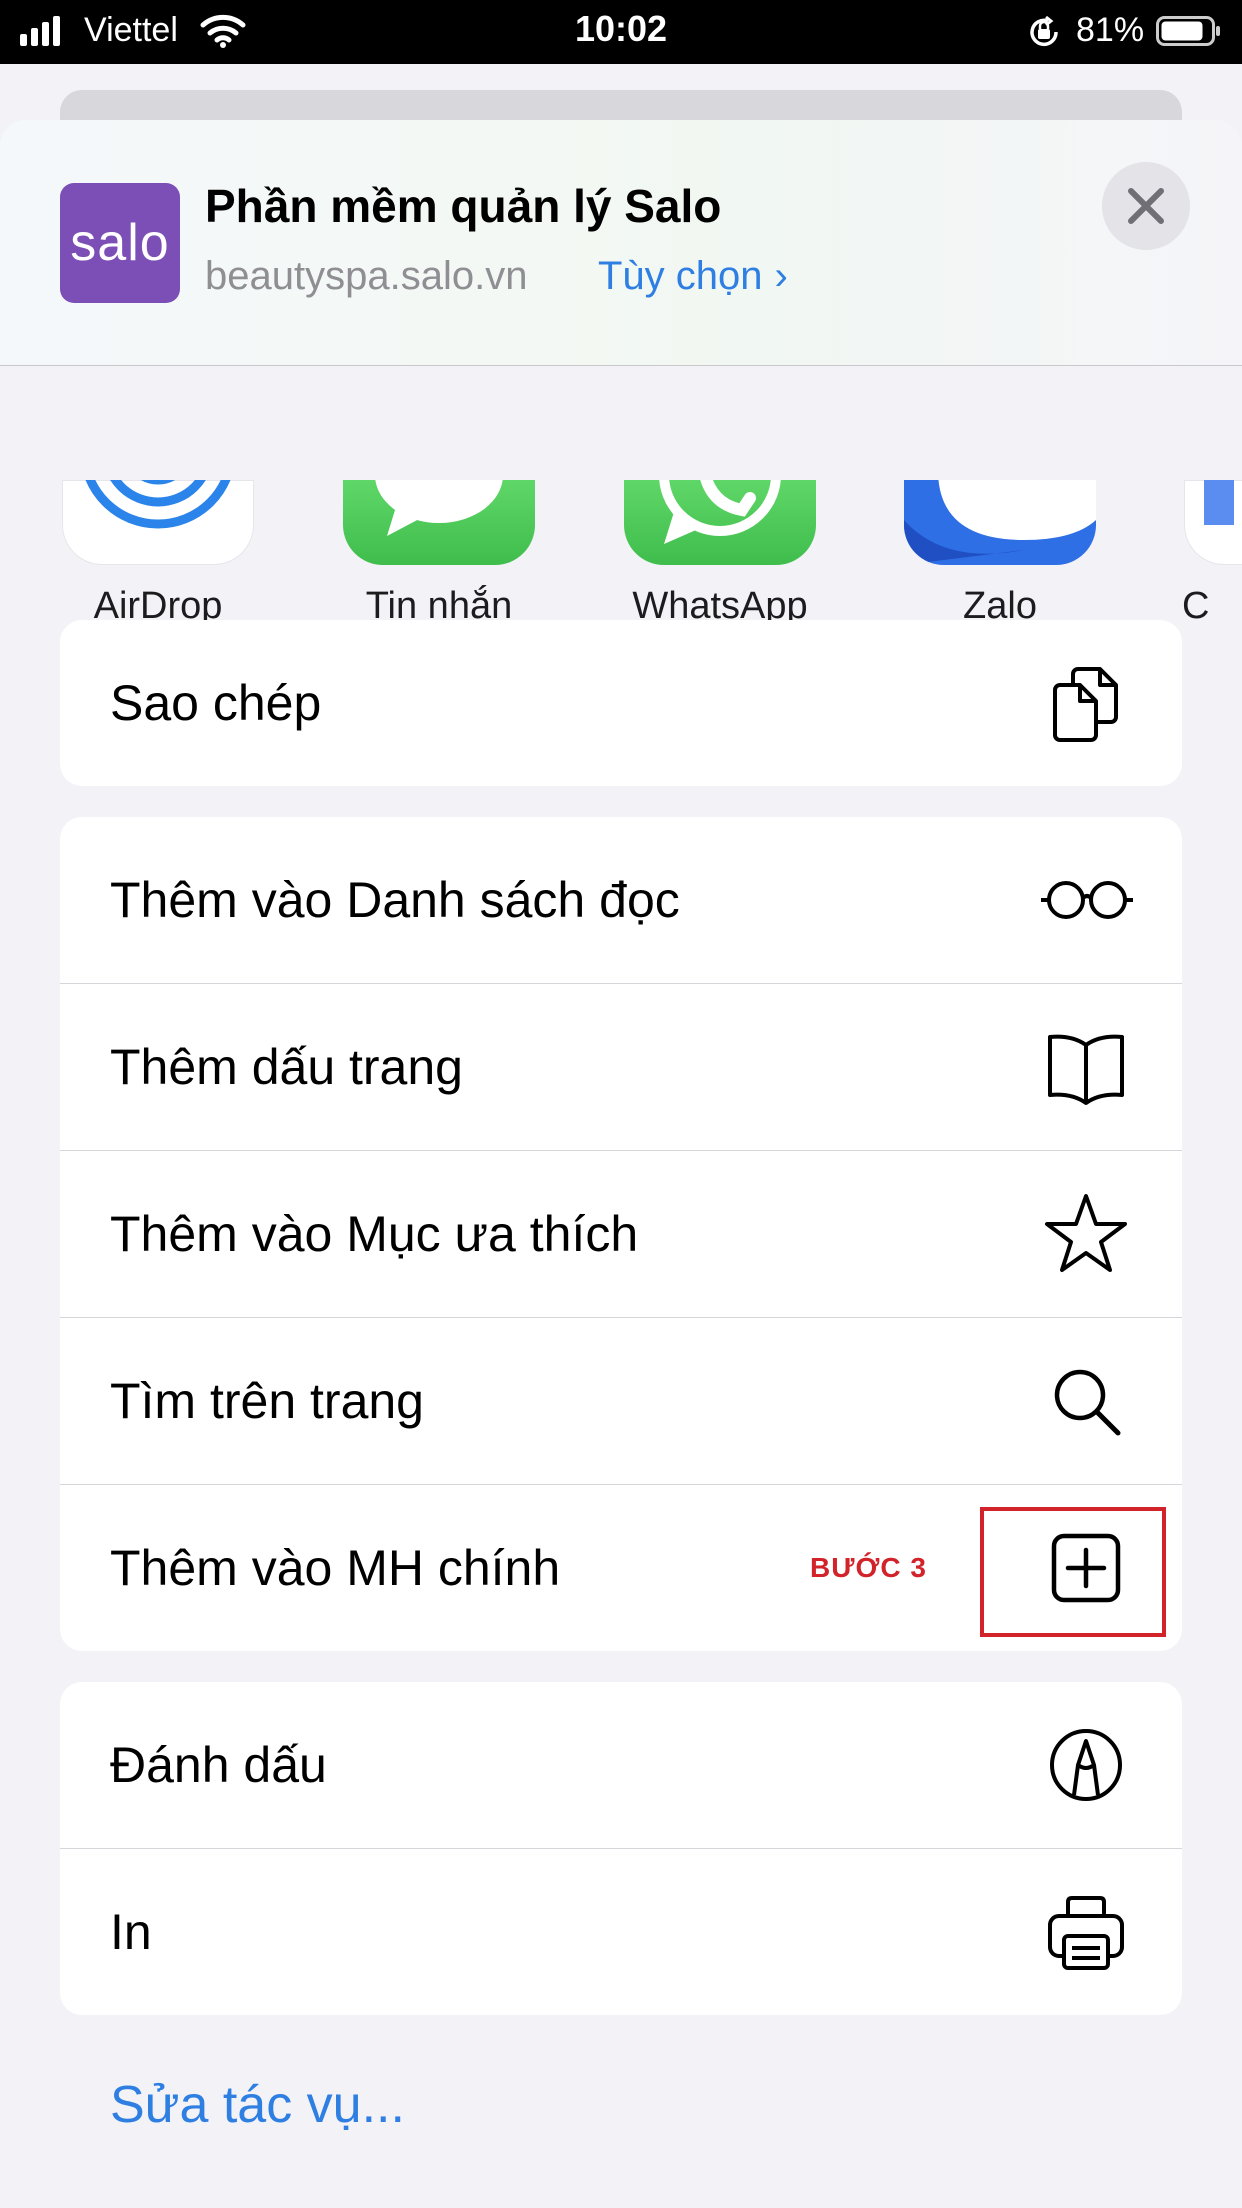 Image resolution: width=1242 pixels, height=2208 pixels. What do you see at coordinates (1086, 1765) in the screenshot?
I see `markup-icon` at bounding box center [1086, 1765].